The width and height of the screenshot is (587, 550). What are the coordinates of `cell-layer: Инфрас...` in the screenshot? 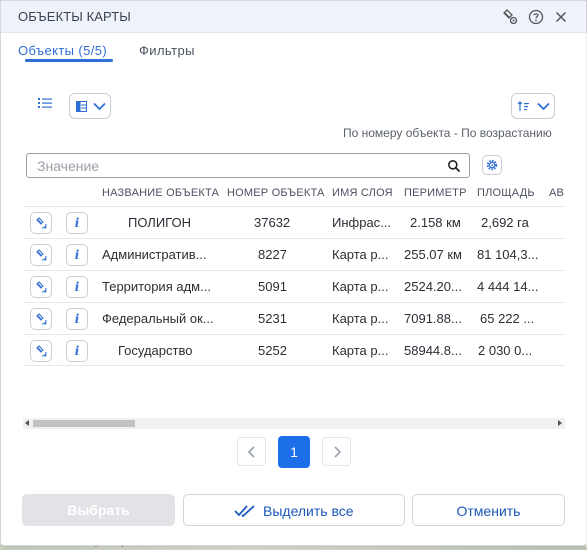 It's located at (361, 222).